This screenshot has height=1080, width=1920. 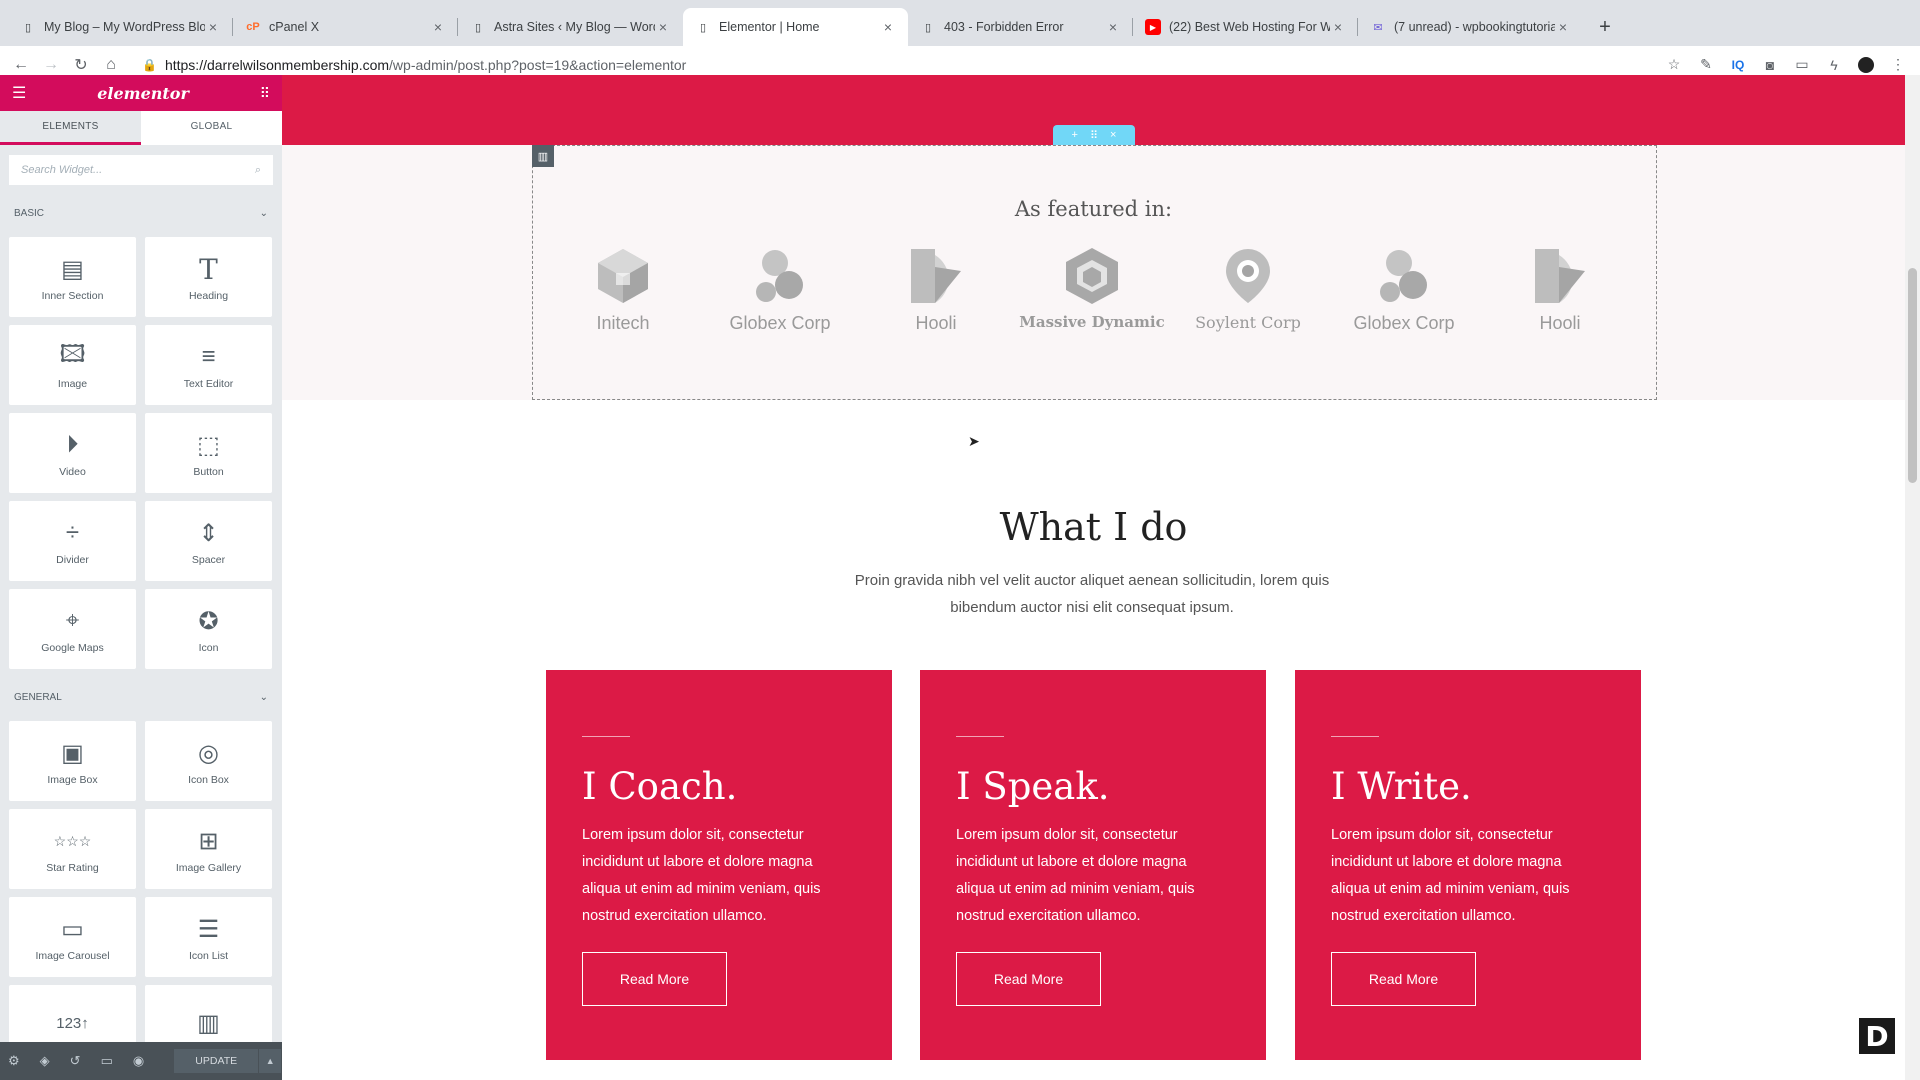 What do you see at coordinates (543, 156) in the screenshot?
I see `column-handle-icon: ▥` at bounding box center [543, 156].